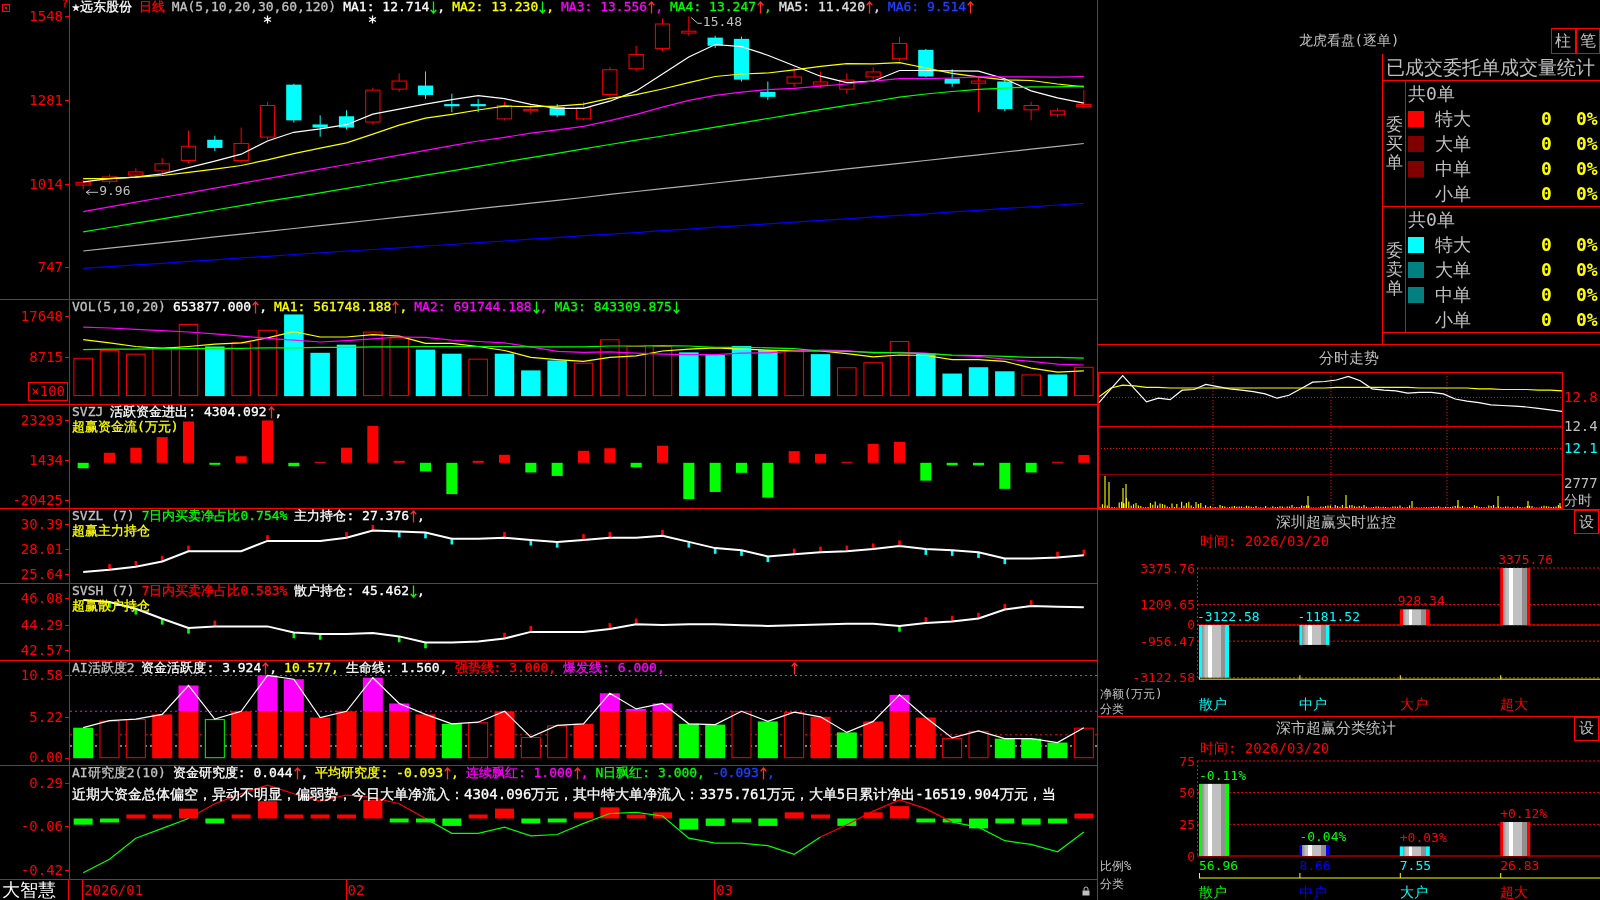 The image size is (1600, 900). What do you see at coordinates (41, 624) in the screenshot?
I see `axis-label: 44.29` at bounding box center [41, 624].